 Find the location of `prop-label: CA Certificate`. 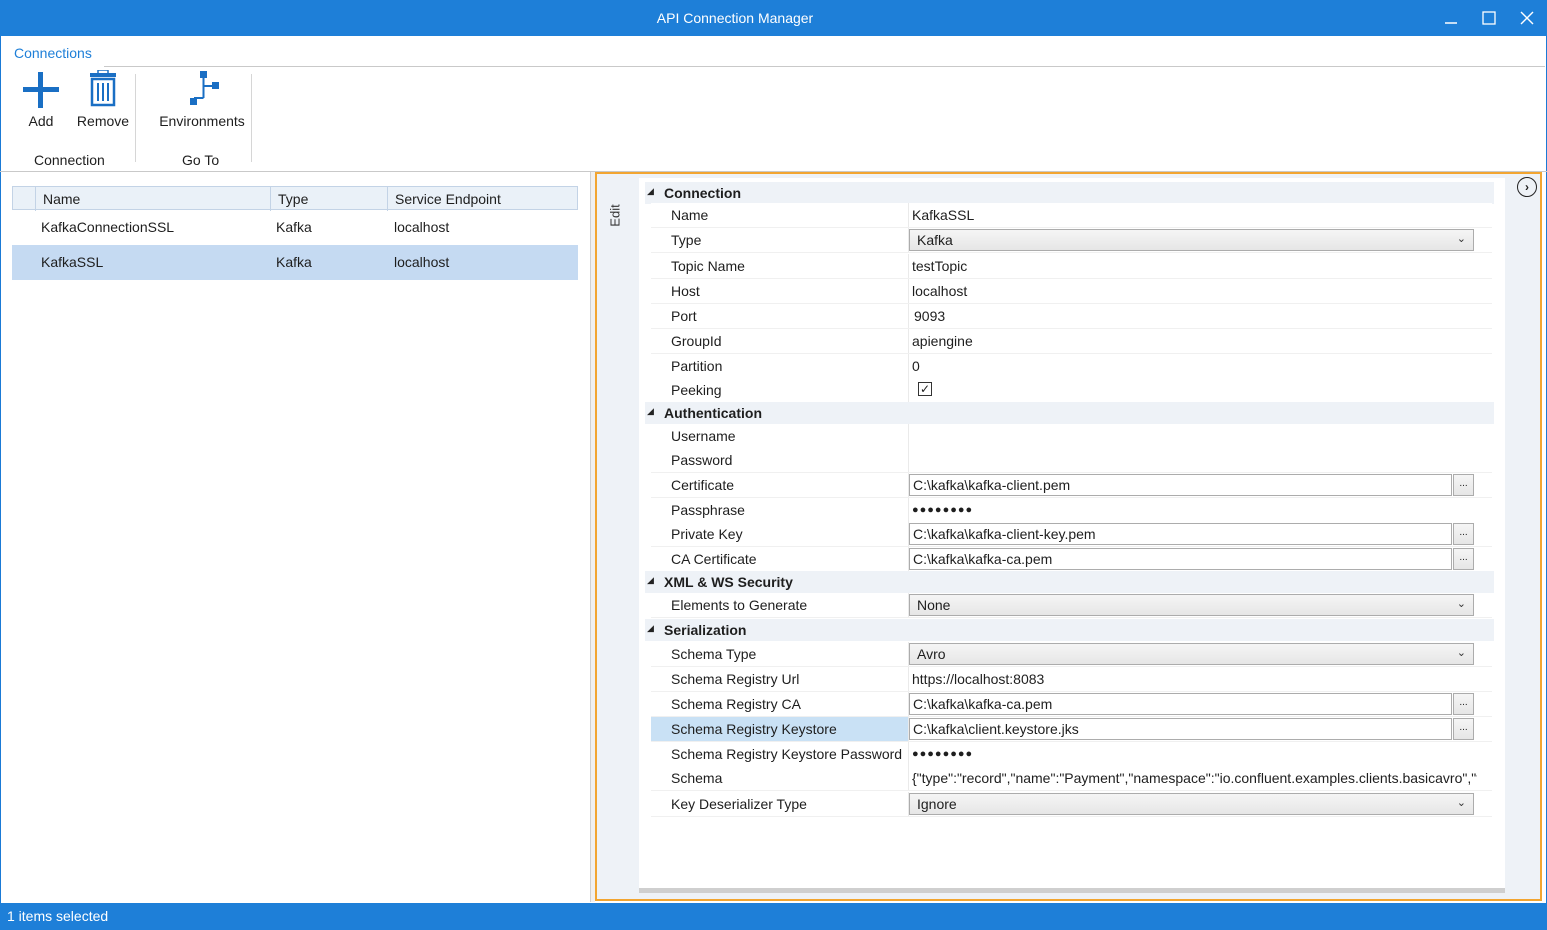

prop-label: CA Certificate is located at coordinates (714, 559).